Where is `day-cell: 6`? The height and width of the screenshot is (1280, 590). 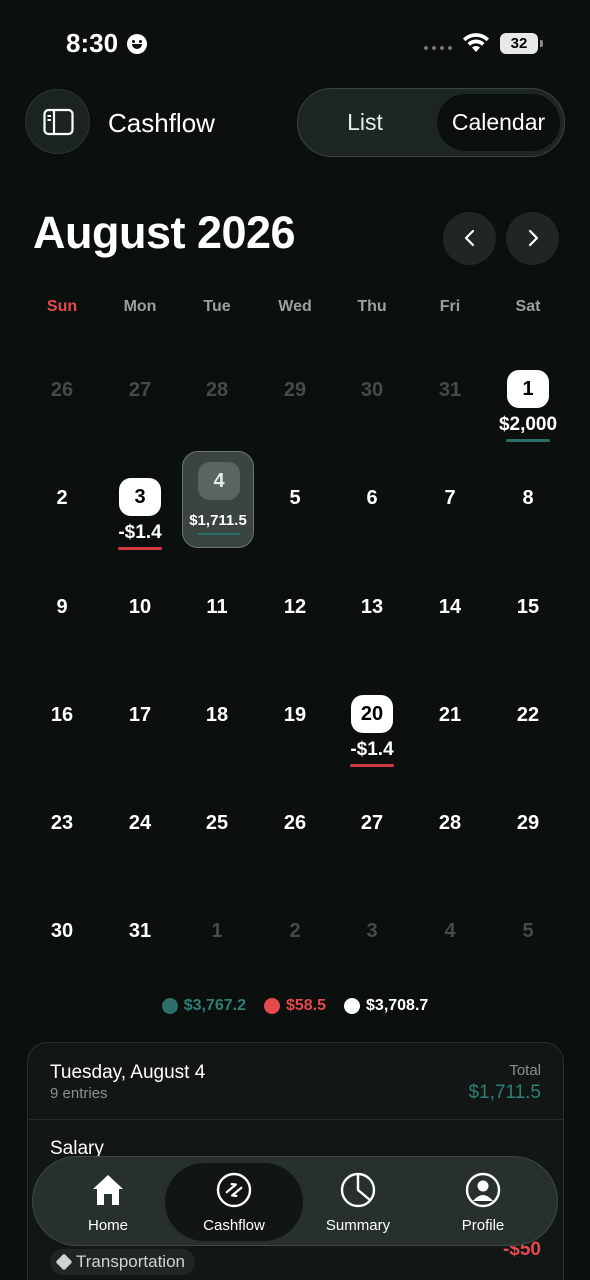
day-cell: 6 is located at coordinates (372, 498).